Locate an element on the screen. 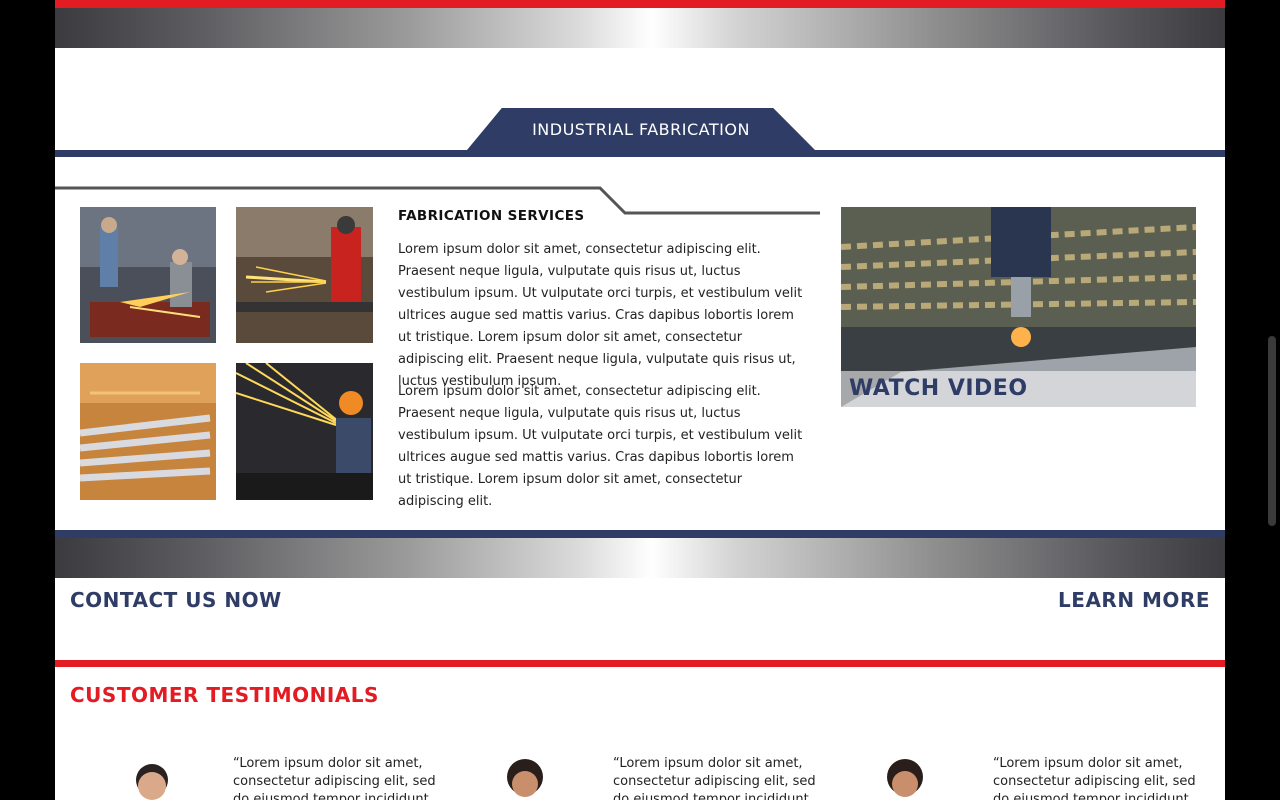  video-thumbnail: WATCH VIDEO is located at coordinates (1018, 307).